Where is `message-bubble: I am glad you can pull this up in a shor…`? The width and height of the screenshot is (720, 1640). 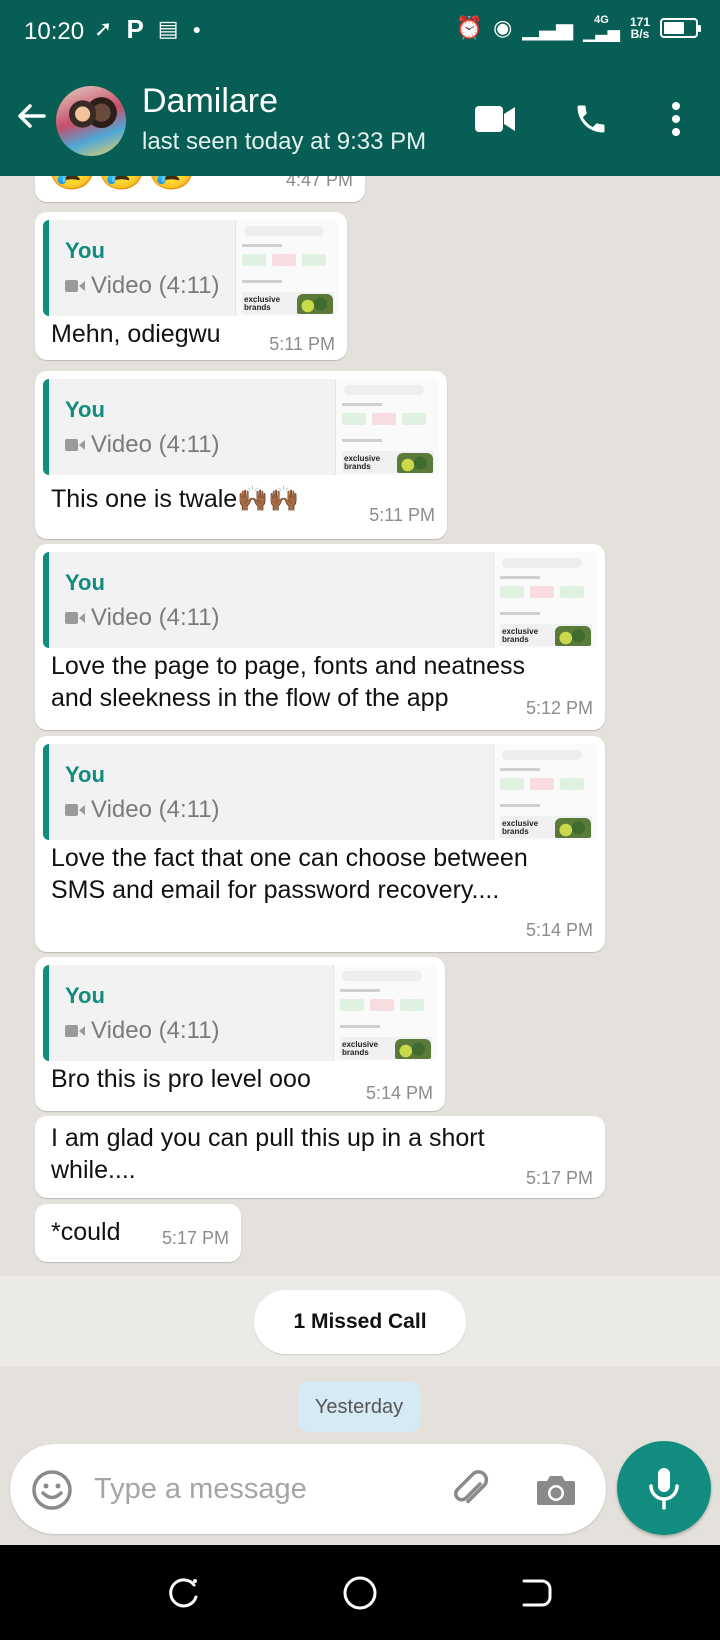 message-bubble: I am glad you can pull this up in a shor… is located at coordinates (320, 1157).